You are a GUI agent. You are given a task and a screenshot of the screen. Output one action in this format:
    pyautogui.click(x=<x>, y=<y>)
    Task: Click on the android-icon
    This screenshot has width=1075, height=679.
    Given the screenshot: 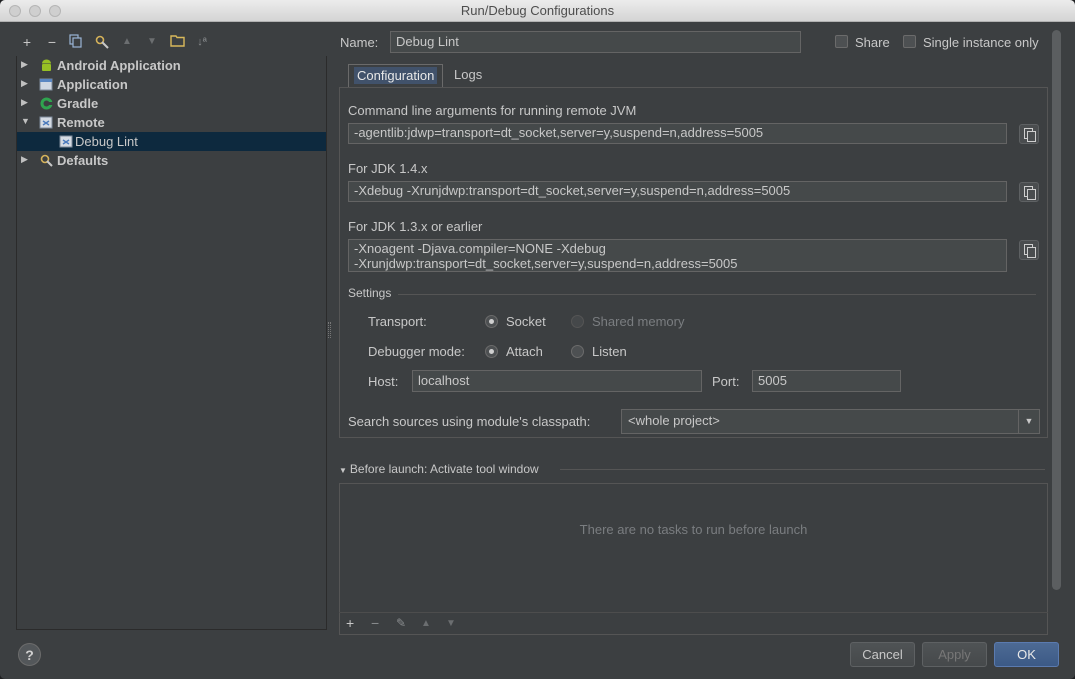 What is the action you would take?
    pyautogui.click(x=46, y=65)
    